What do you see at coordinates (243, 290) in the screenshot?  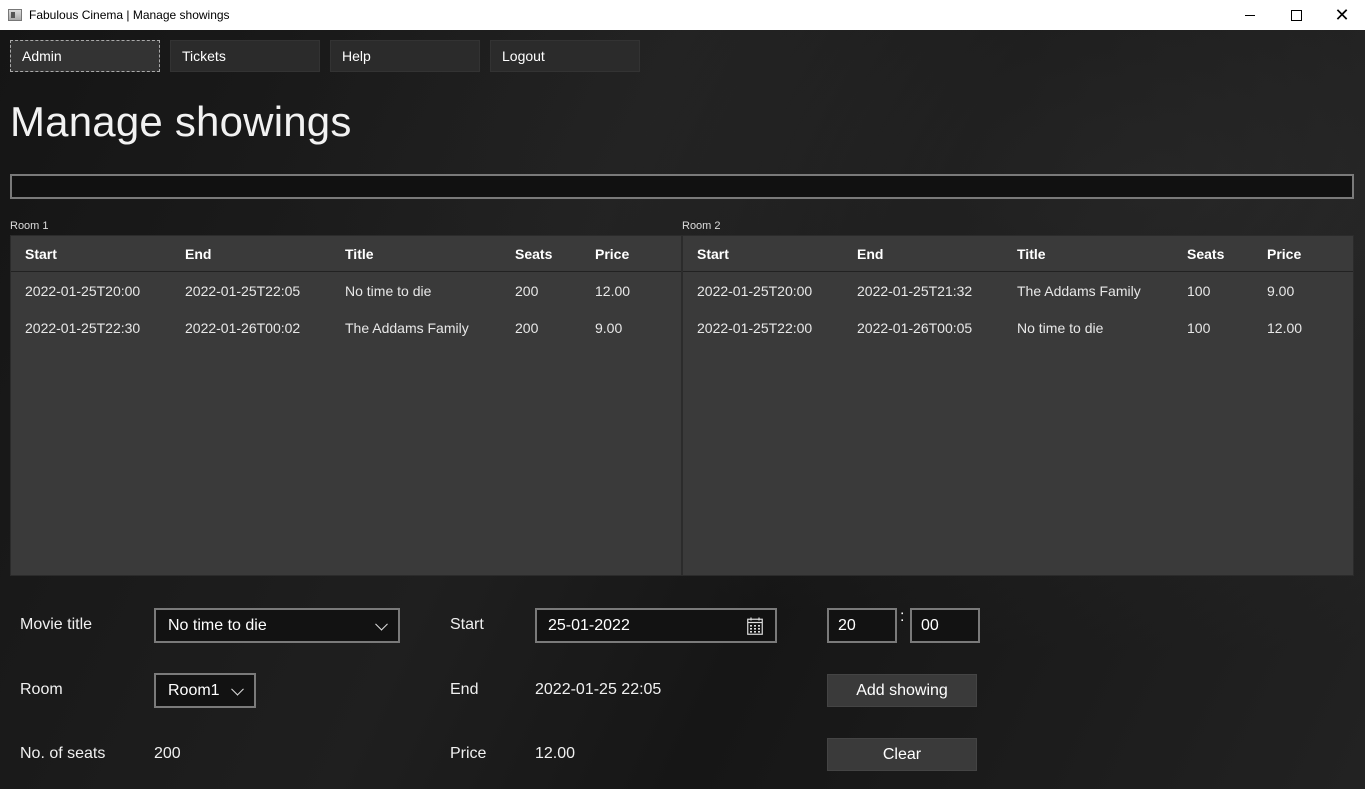 I see `cell-end: 2022-01-25T22:05` at bounding box center [243, 290].